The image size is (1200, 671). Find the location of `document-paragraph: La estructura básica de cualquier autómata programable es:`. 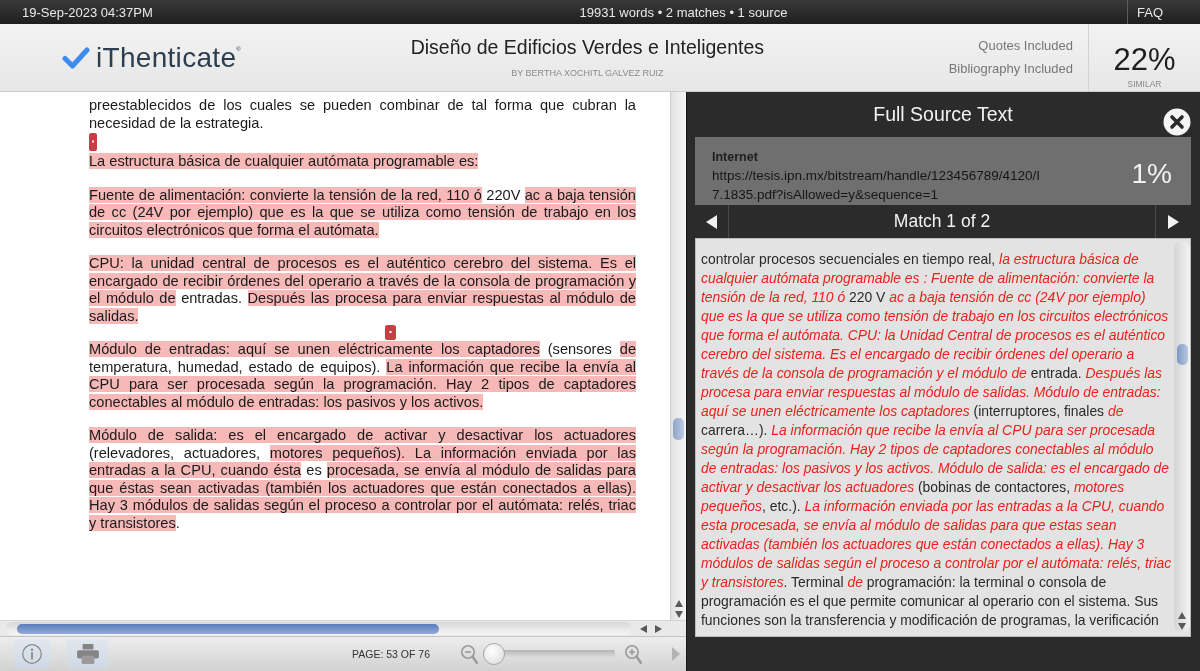

document-paragraph: La estructura básica de cualquier autómata programable es: is located at coordinates (284, 162).